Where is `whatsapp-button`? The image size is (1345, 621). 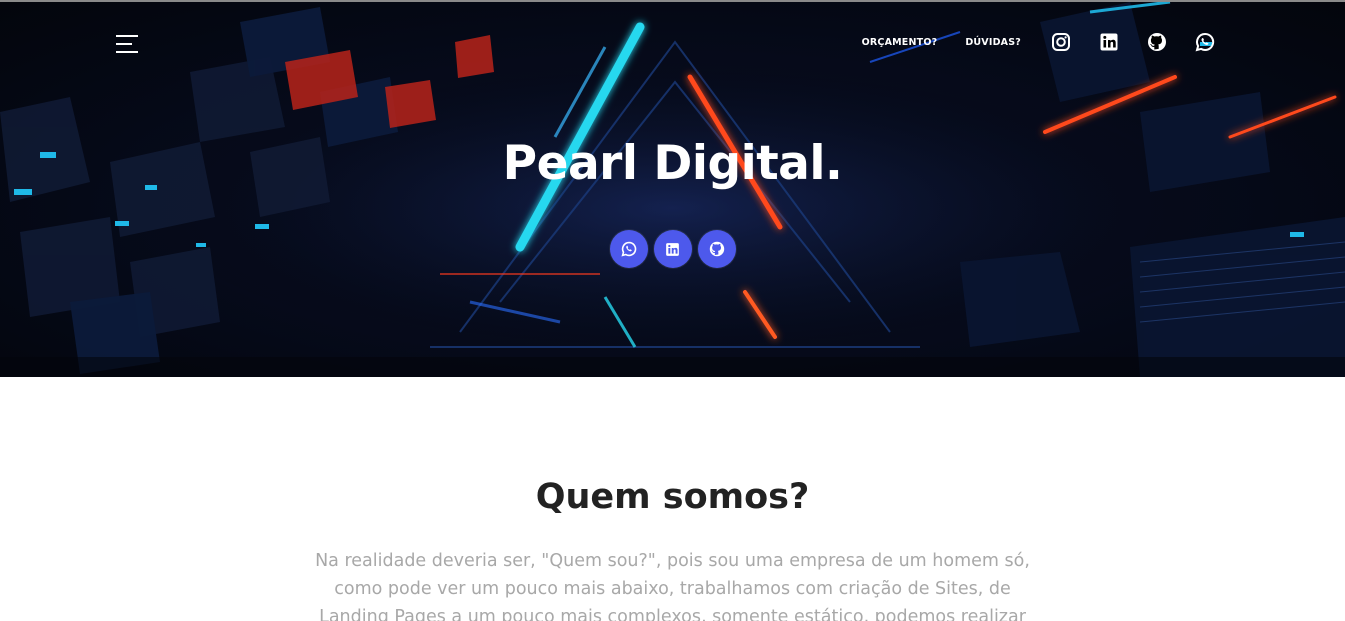
whatsapp-button is located at coordinates (628, 249).